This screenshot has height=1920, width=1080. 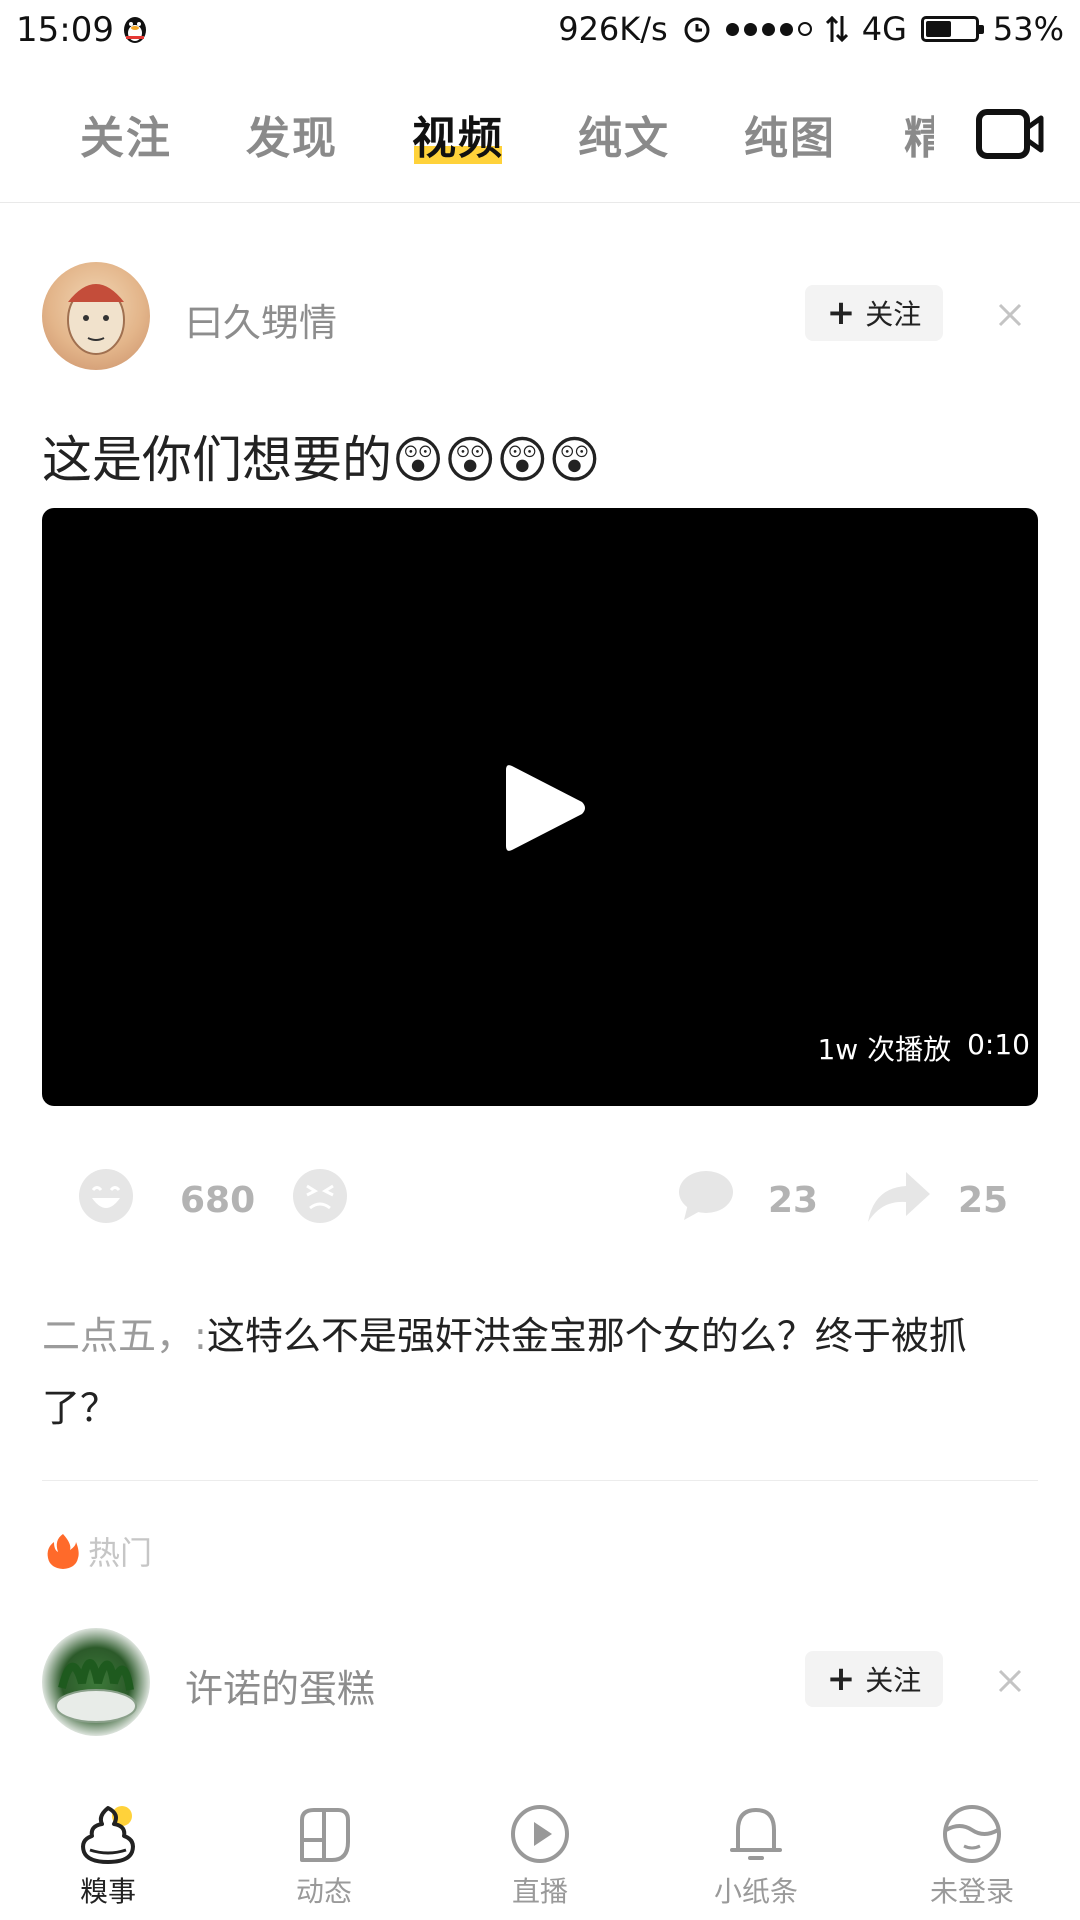 I want to click on avatar-face-icon, so click(x=96, y=319).